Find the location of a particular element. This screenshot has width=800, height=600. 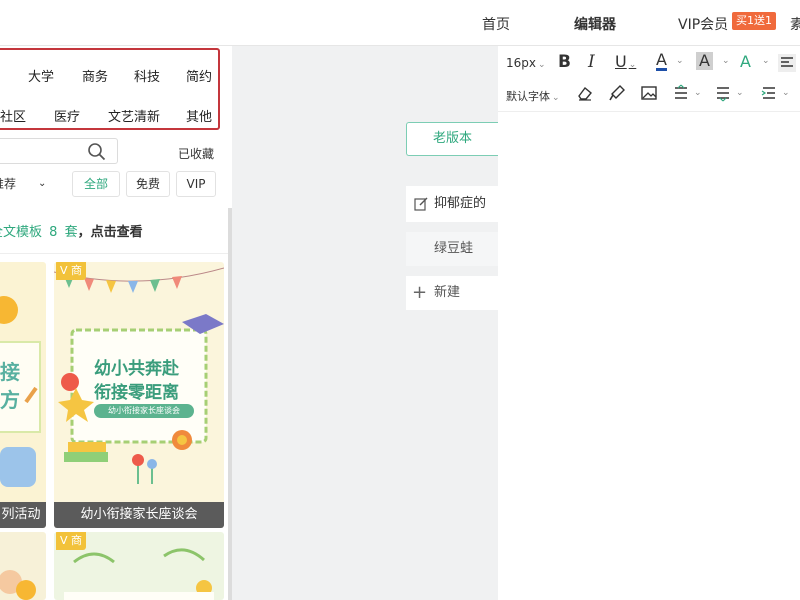

bold-icon: B is located at coordinates (564, 62).